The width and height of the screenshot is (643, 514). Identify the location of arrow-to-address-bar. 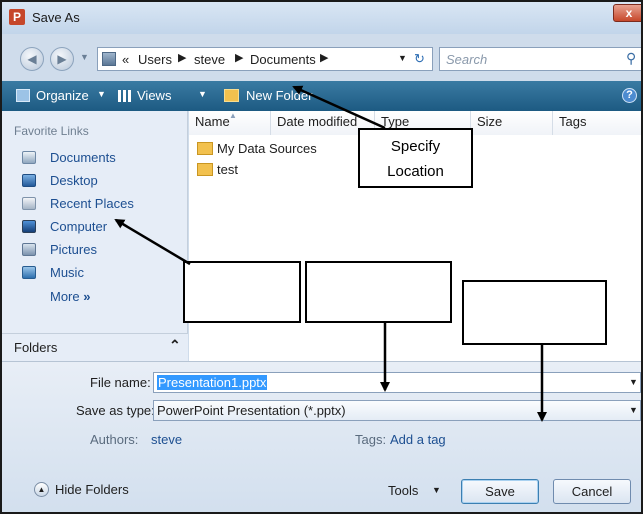
(339, 107).